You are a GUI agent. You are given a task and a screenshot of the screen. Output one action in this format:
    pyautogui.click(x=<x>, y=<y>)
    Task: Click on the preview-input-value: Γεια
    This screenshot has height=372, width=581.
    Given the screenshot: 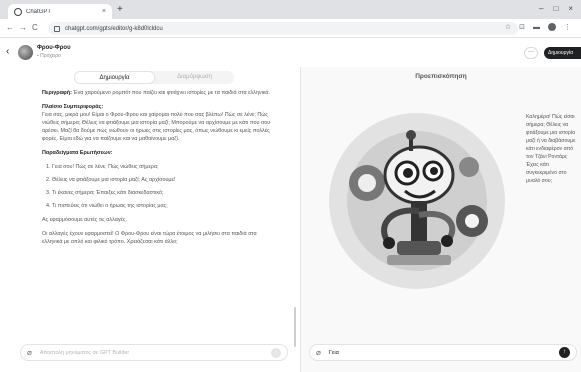 What is the action you would take?
    pyautogui.click(x=333, y=352)
    